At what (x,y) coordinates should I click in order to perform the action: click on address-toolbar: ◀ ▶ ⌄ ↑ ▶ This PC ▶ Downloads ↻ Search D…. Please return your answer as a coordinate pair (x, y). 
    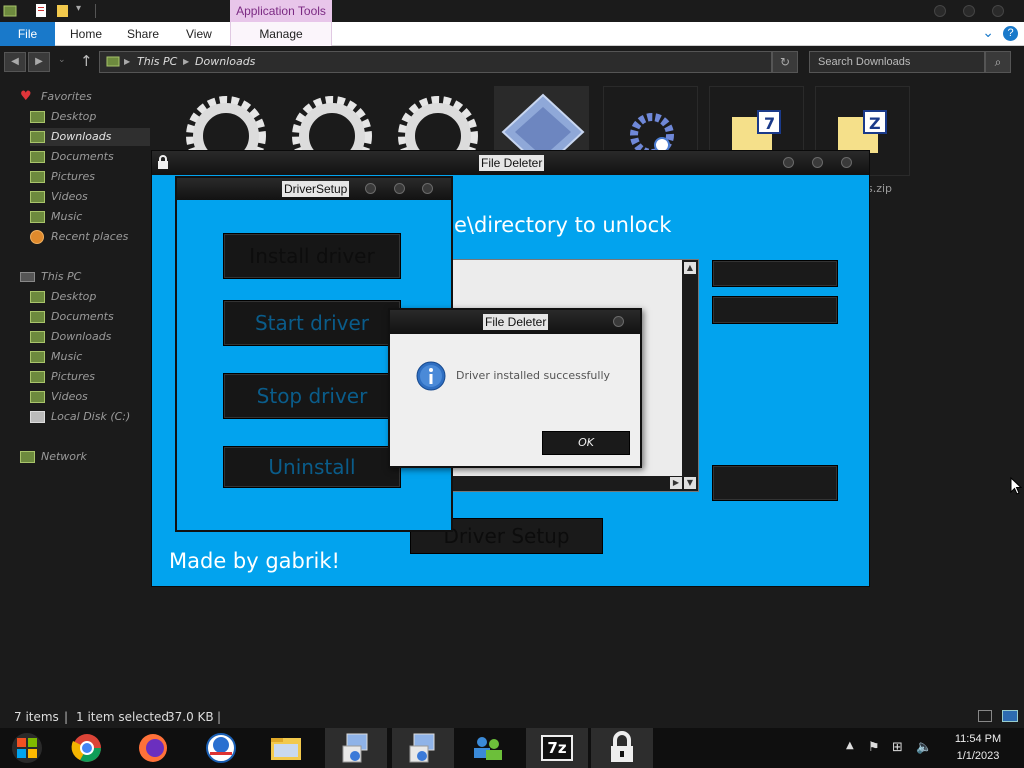
    Looking at the image, I should click on (512, 62).